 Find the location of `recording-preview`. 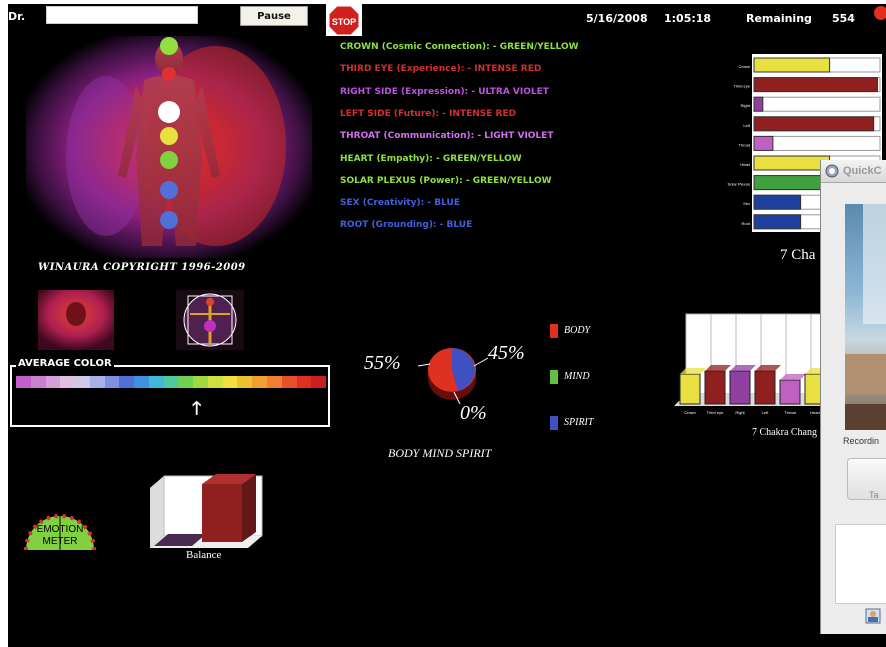

recording-preview is located at coordinates (865, 317).